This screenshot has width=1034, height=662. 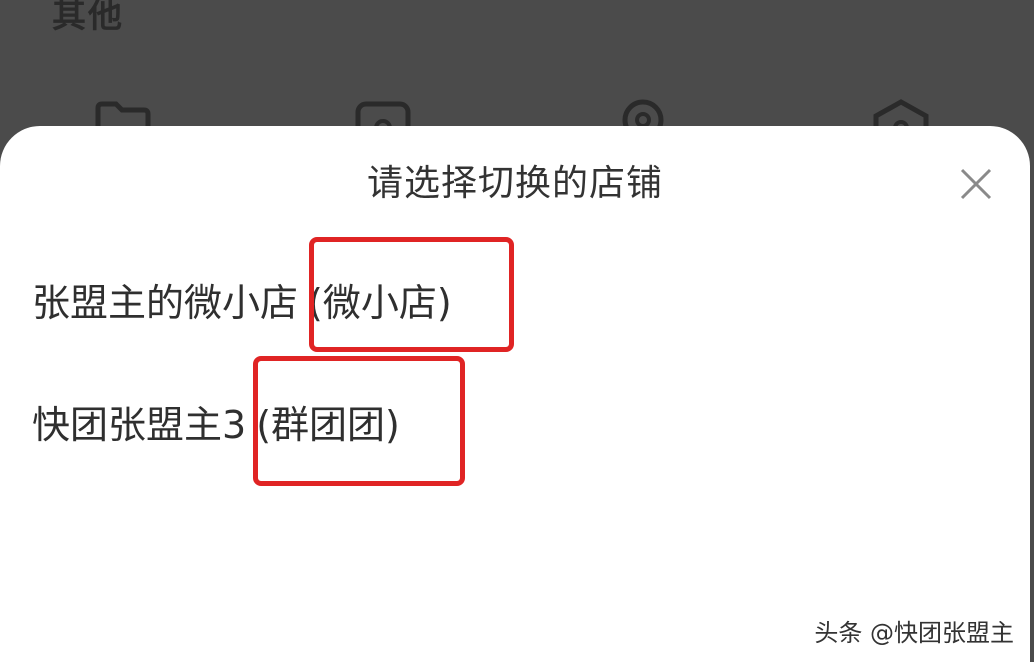 What do you see at coordinates (976, 184) in the screenshot?
I see `close-icon` at bounding box center [976, 184].